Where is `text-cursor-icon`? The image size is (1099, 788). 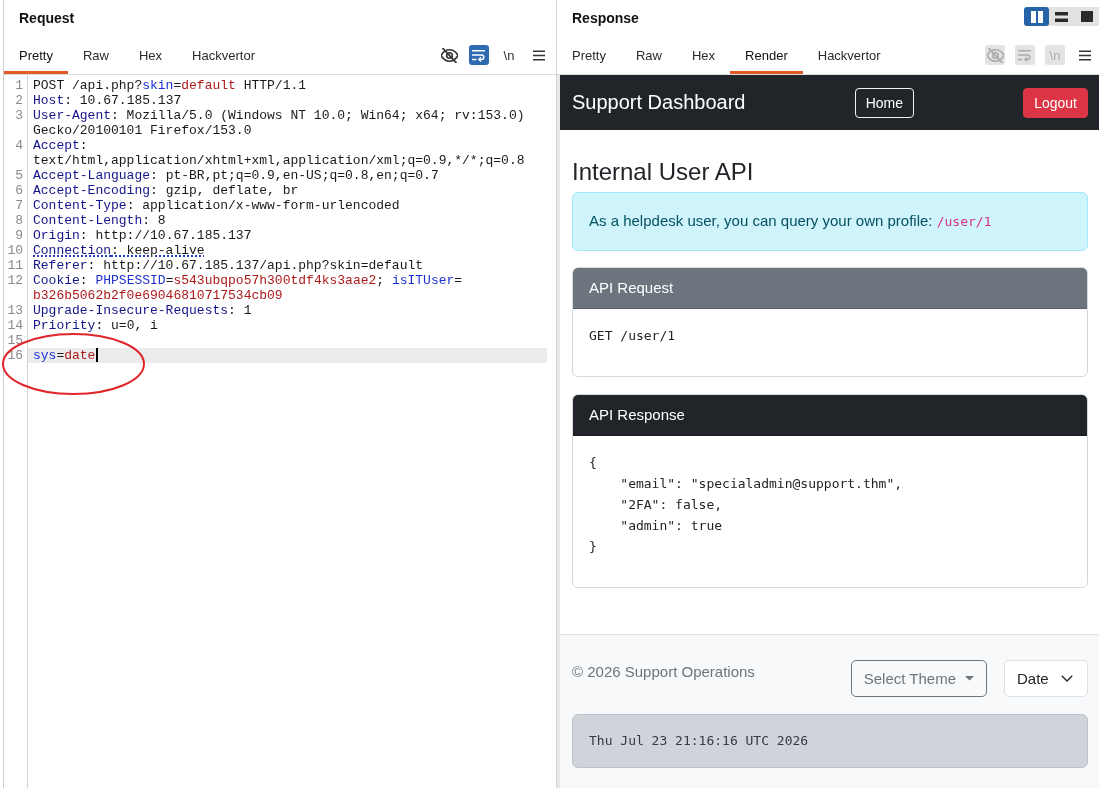
text-cursor-icon is located at coordinates (97, 355).